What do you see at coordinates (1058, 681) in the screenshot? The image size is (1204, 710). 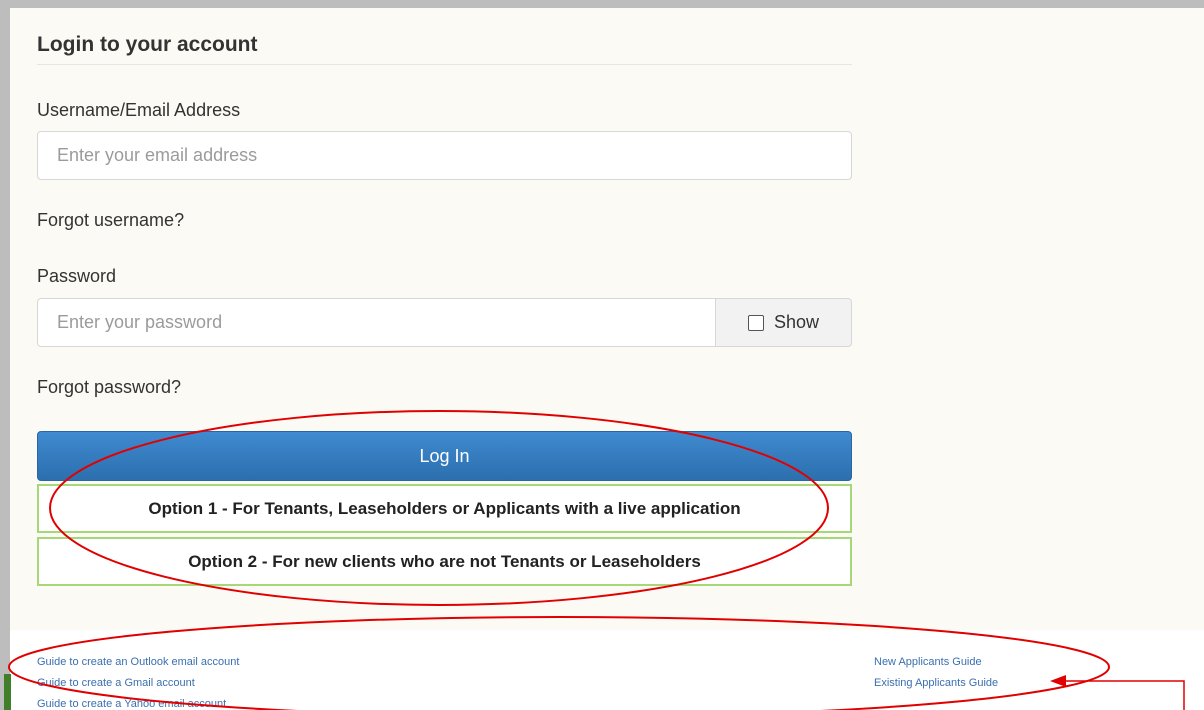 I see `annotation-arrow-head` at bounding box center [1058, 681].